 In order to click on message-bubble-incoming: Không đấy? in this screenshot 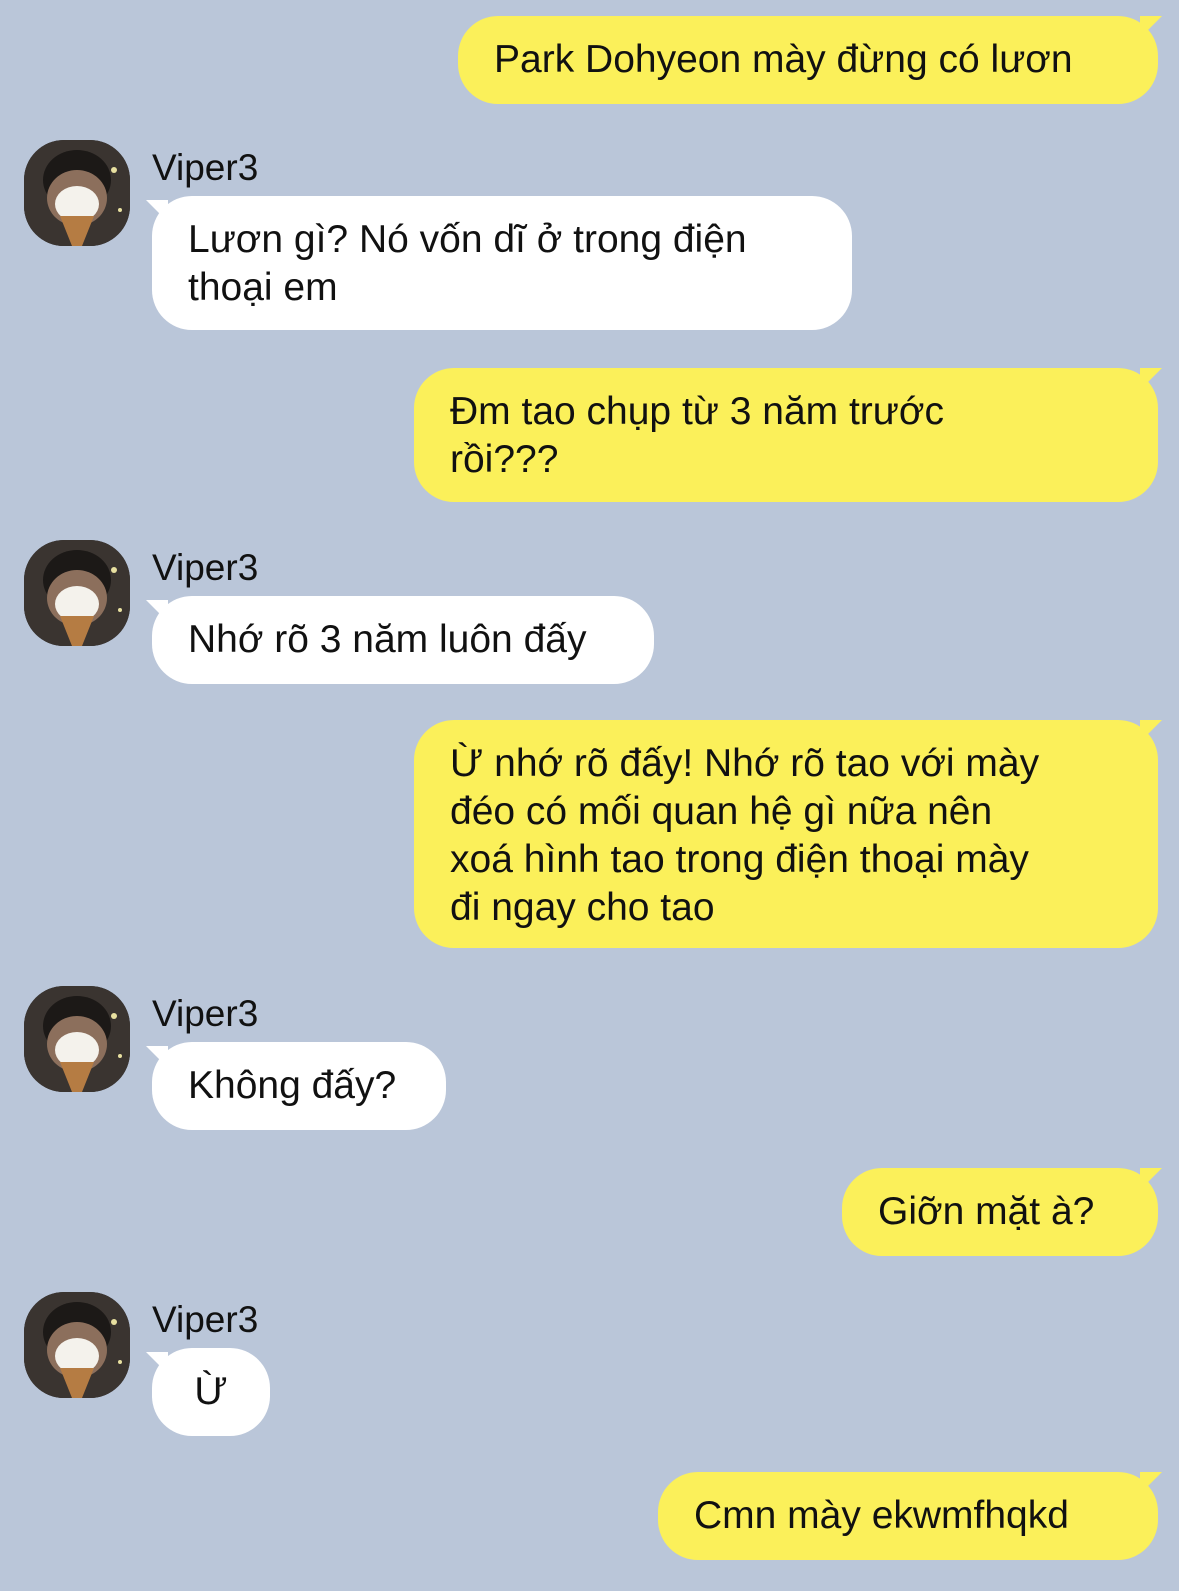, I will do `click(299, 1086)`.